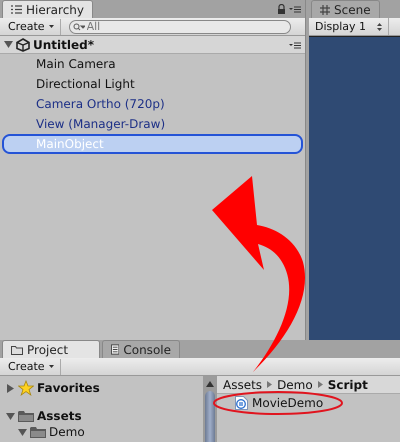 The width and height of the screenshot is (400, 442). What do you see at coordinates (152, 124) in the screenshot?
I see `hierarchy-item: View (Manager-Draw)` at bounding box center [152, 124].